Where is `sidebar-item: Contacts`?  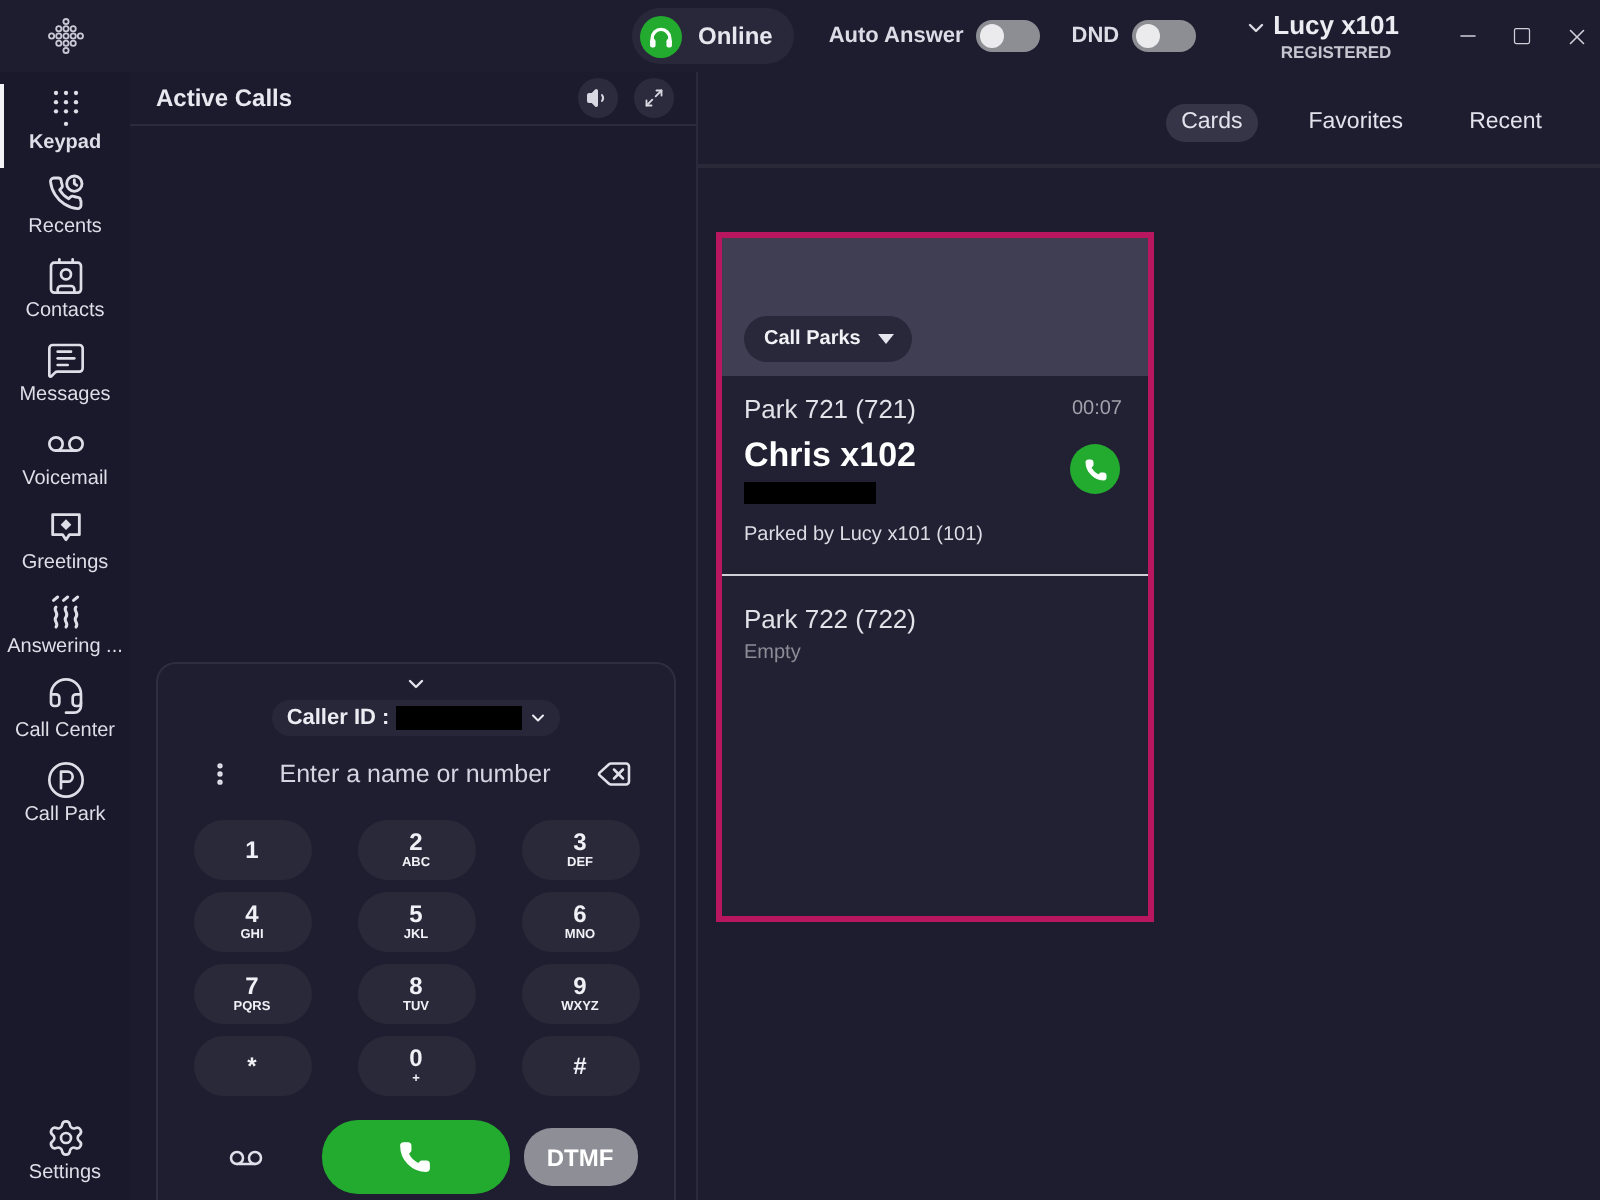
sidebar-item: Contacts is located at coordinates (65, 294).